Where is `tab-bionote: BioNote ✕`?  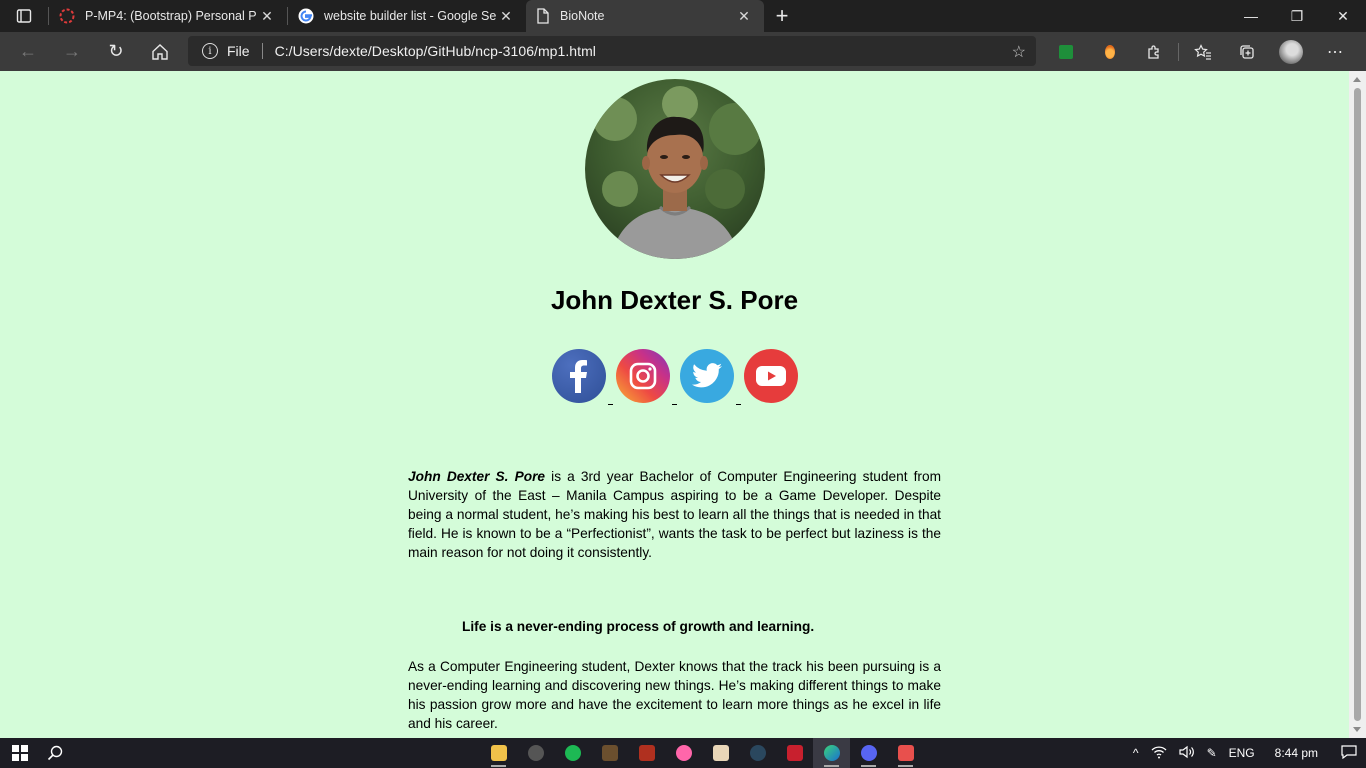 tab-bionote: BioNote ✕ is located at coordinates (645, 16).